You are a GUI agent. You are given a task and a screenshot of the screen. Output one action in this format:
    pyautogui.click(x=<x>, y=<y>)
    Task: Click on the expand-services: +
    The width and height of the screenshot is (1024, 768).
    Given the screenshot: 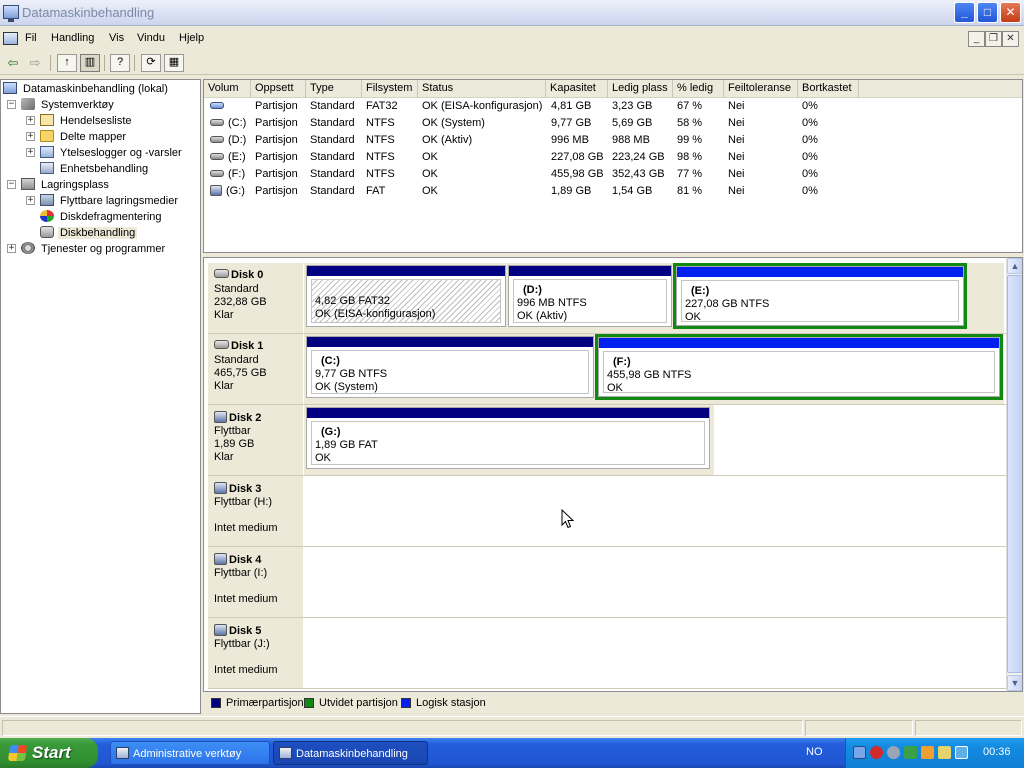 What is the action you would take?
    pyautogui.click(x=11, y=248)
    